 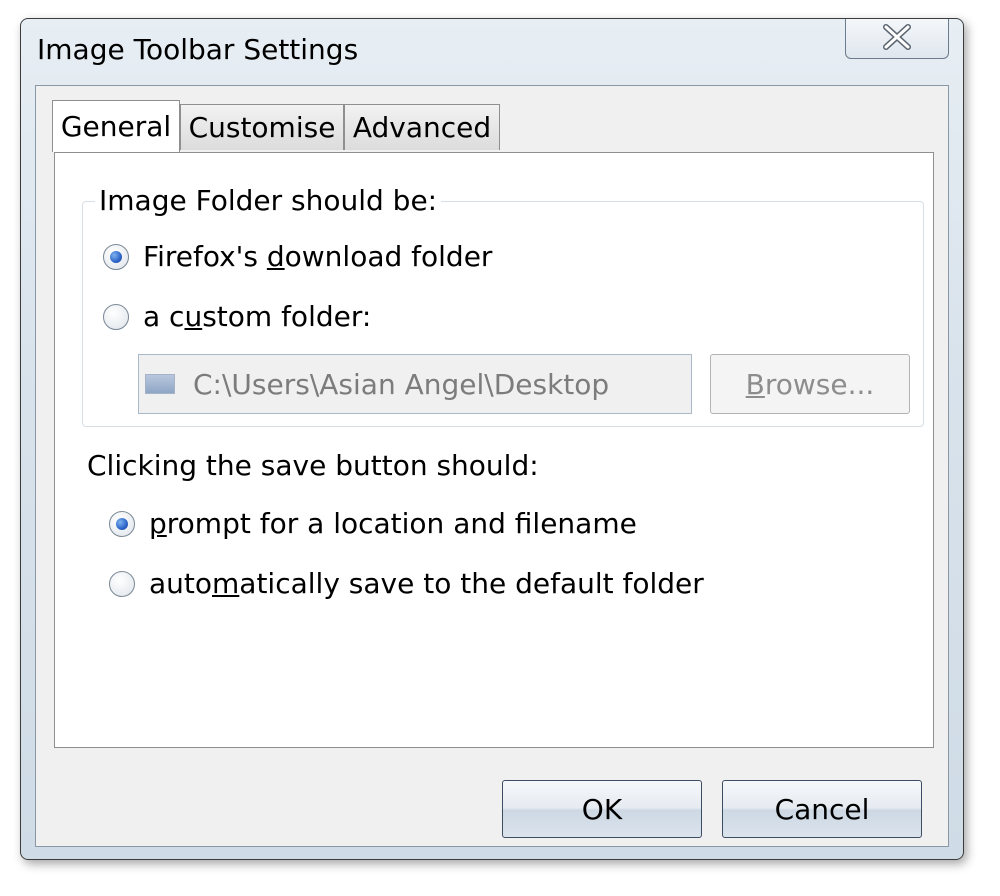 What do you see at coordinates (257, 316) in the screenshot?
I see `radio-label: a custom folder:` at bounding box center [257, 316].